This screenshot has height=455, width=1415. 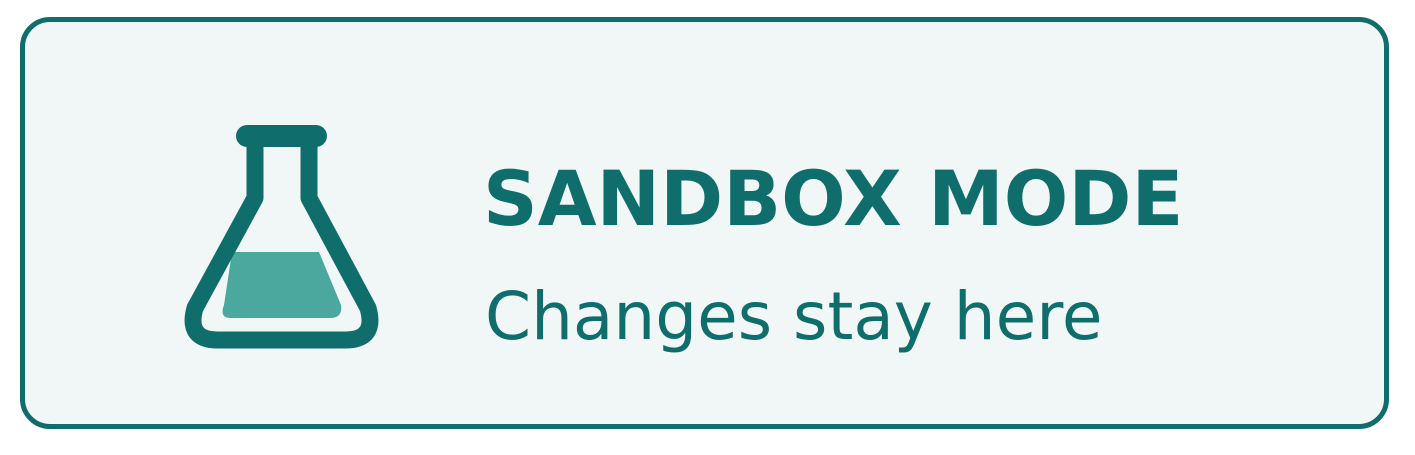 What do you see at coordinates (281, 237) in the screenshot?
I see `flask-icon` at bounding box center [281, 237].